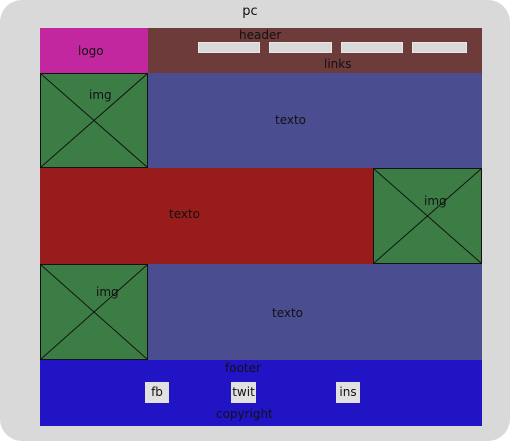  Describe the element at coordinates (348, 392) in the screenshot. I see `ins-button: ins` at that location.